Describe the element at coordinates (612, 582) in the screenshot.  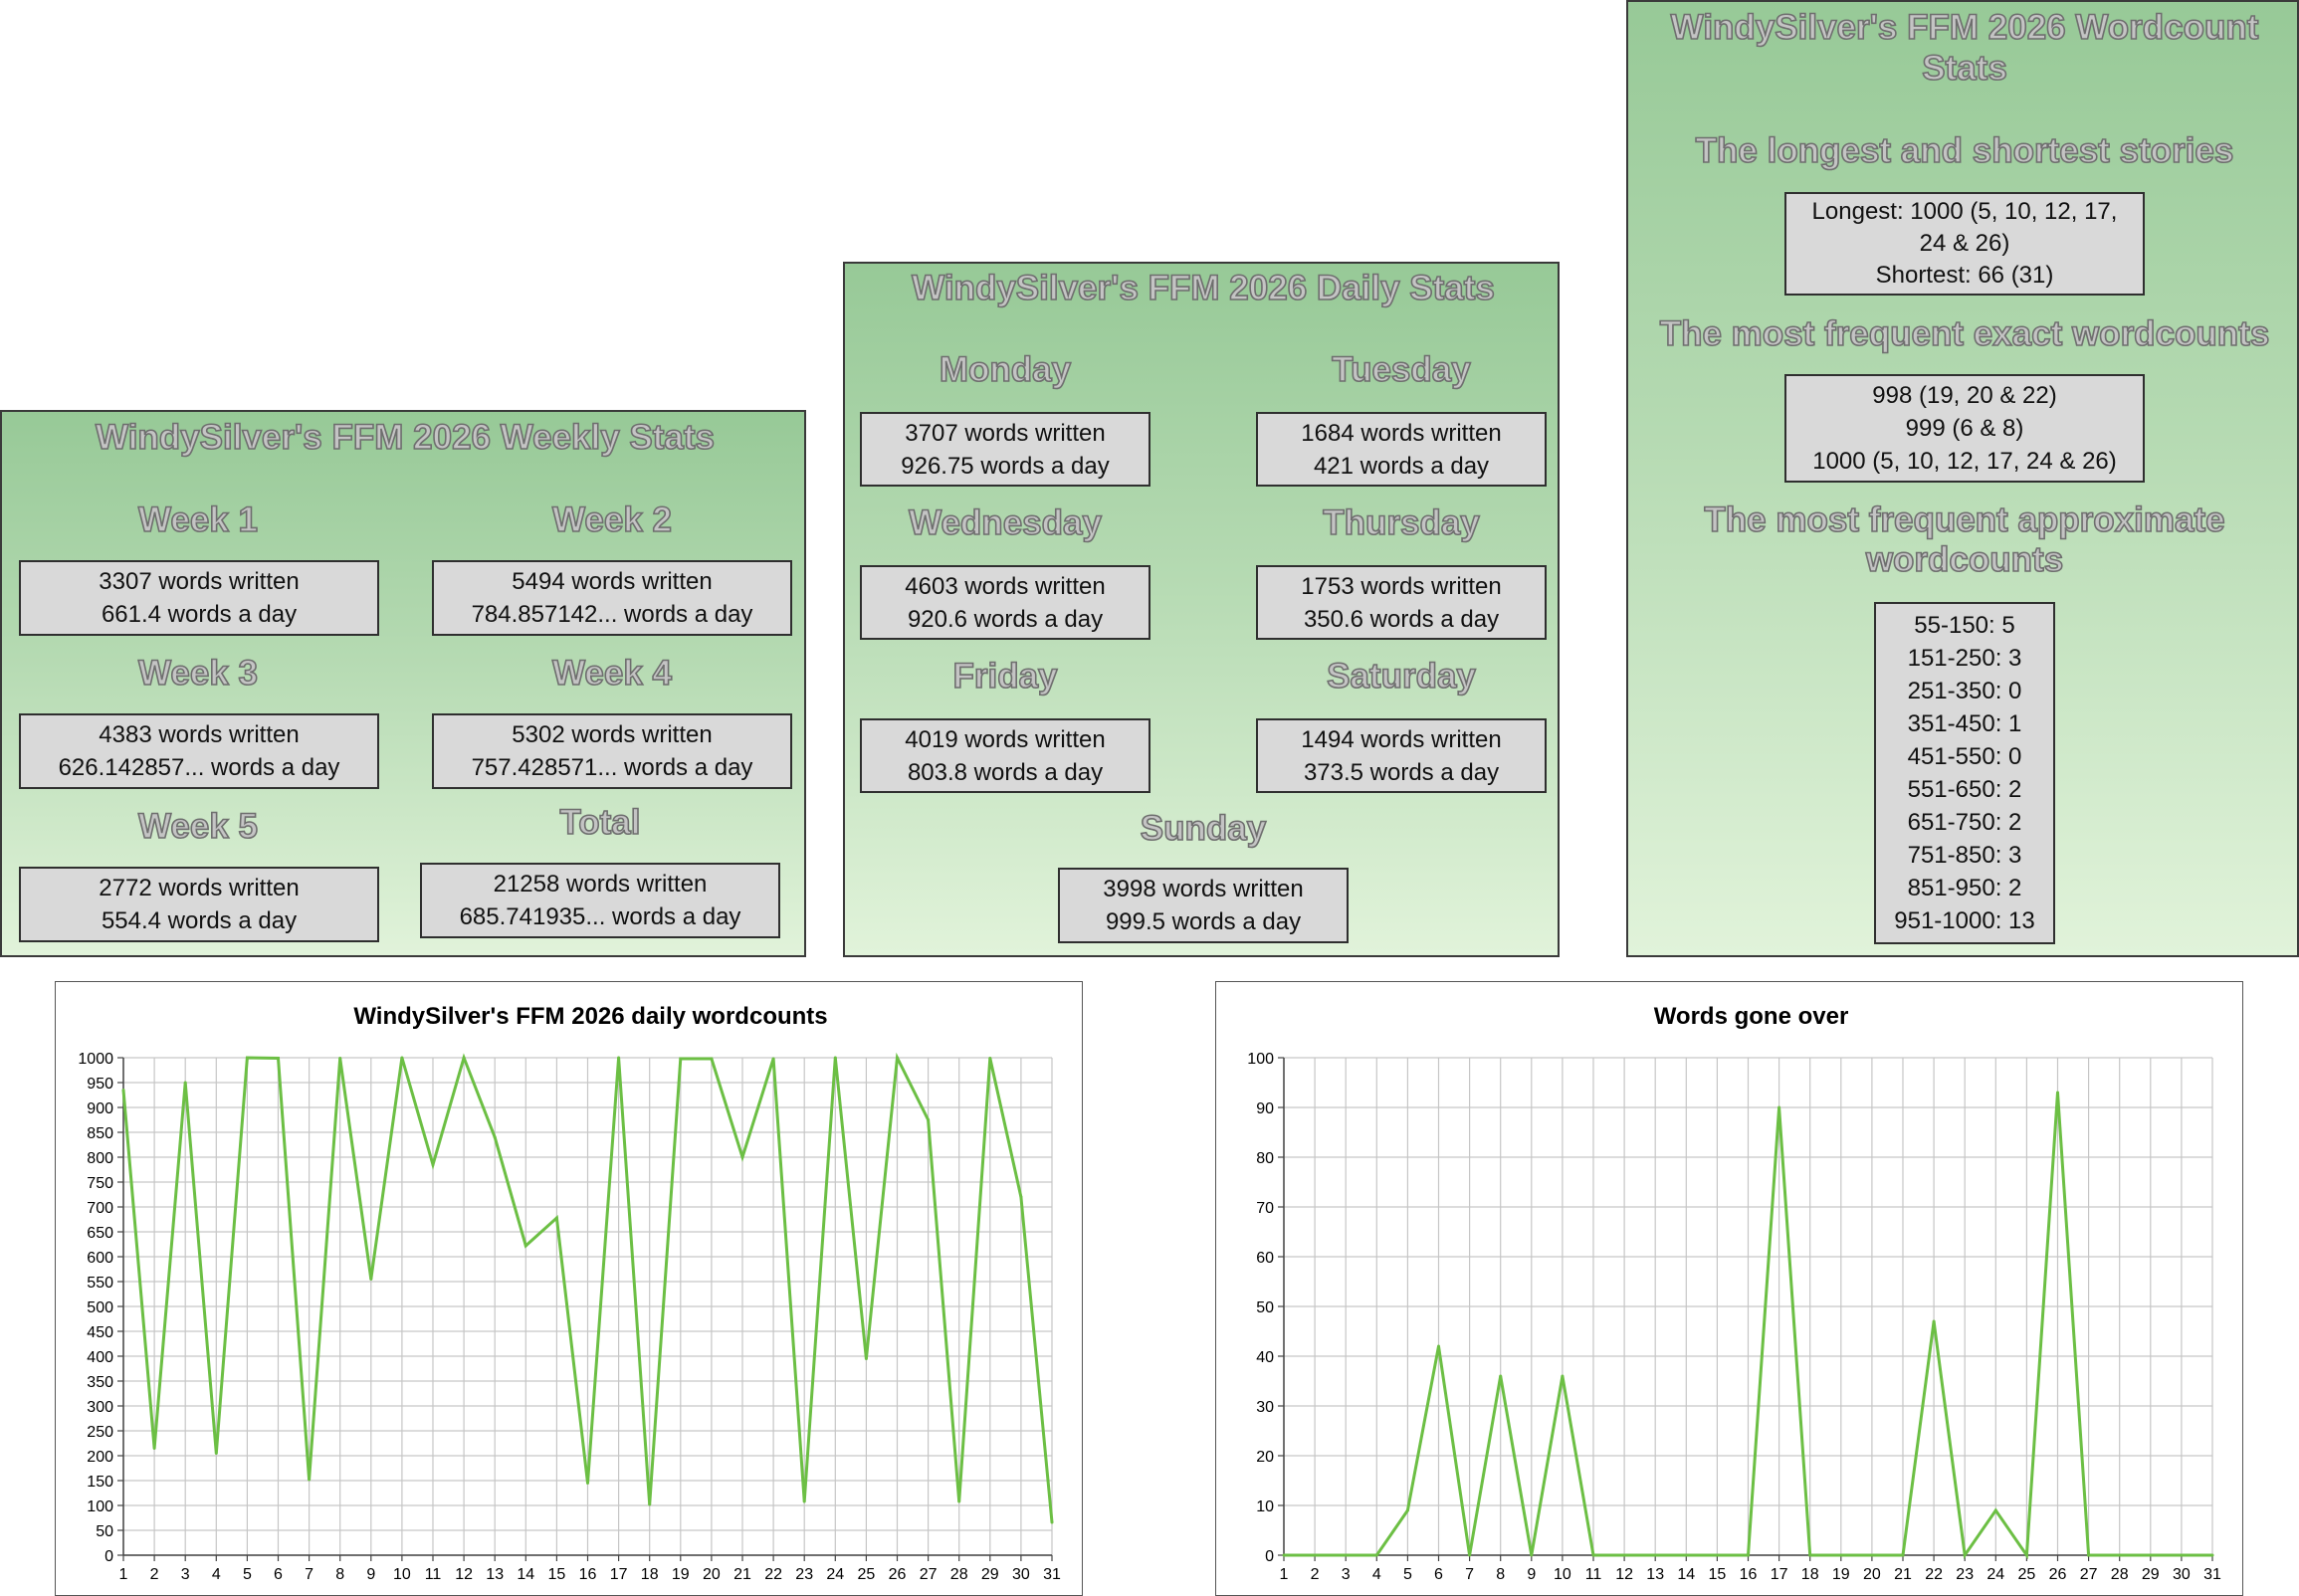
I see `week-2-written: 5494 words written` at that location.